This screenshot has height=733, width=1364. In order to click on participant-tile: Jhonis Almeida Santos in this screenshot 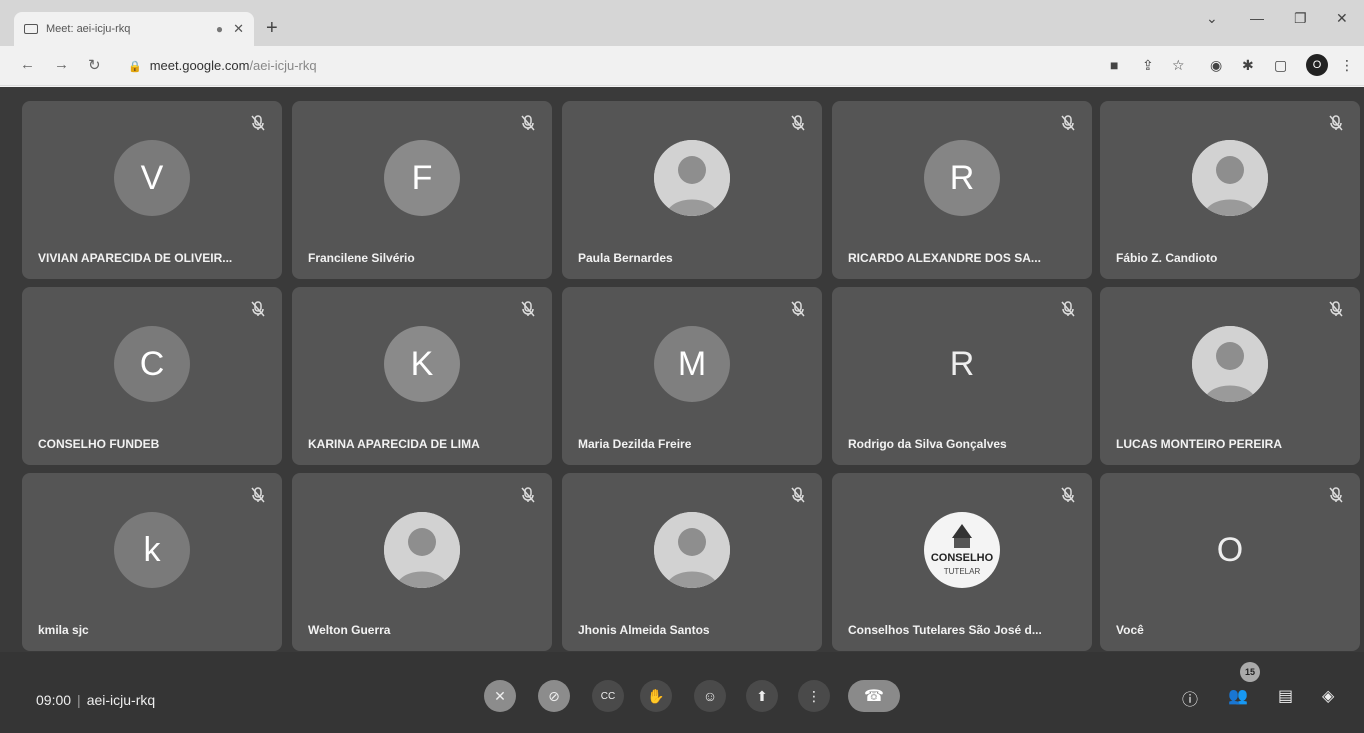, I will do `click(692, 562)`.